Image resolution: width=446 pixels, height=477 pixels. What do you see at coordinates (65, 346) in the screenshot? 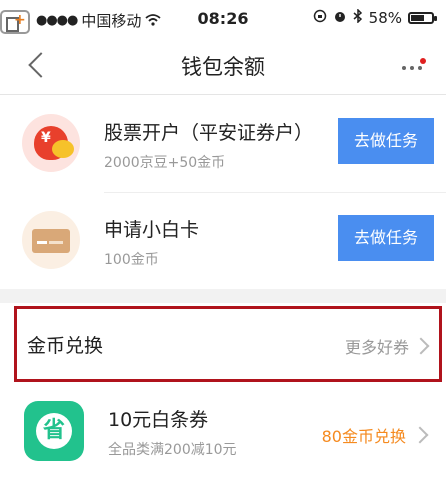
I see `section-title: 金币兑换` at bounding box center [65, 346].